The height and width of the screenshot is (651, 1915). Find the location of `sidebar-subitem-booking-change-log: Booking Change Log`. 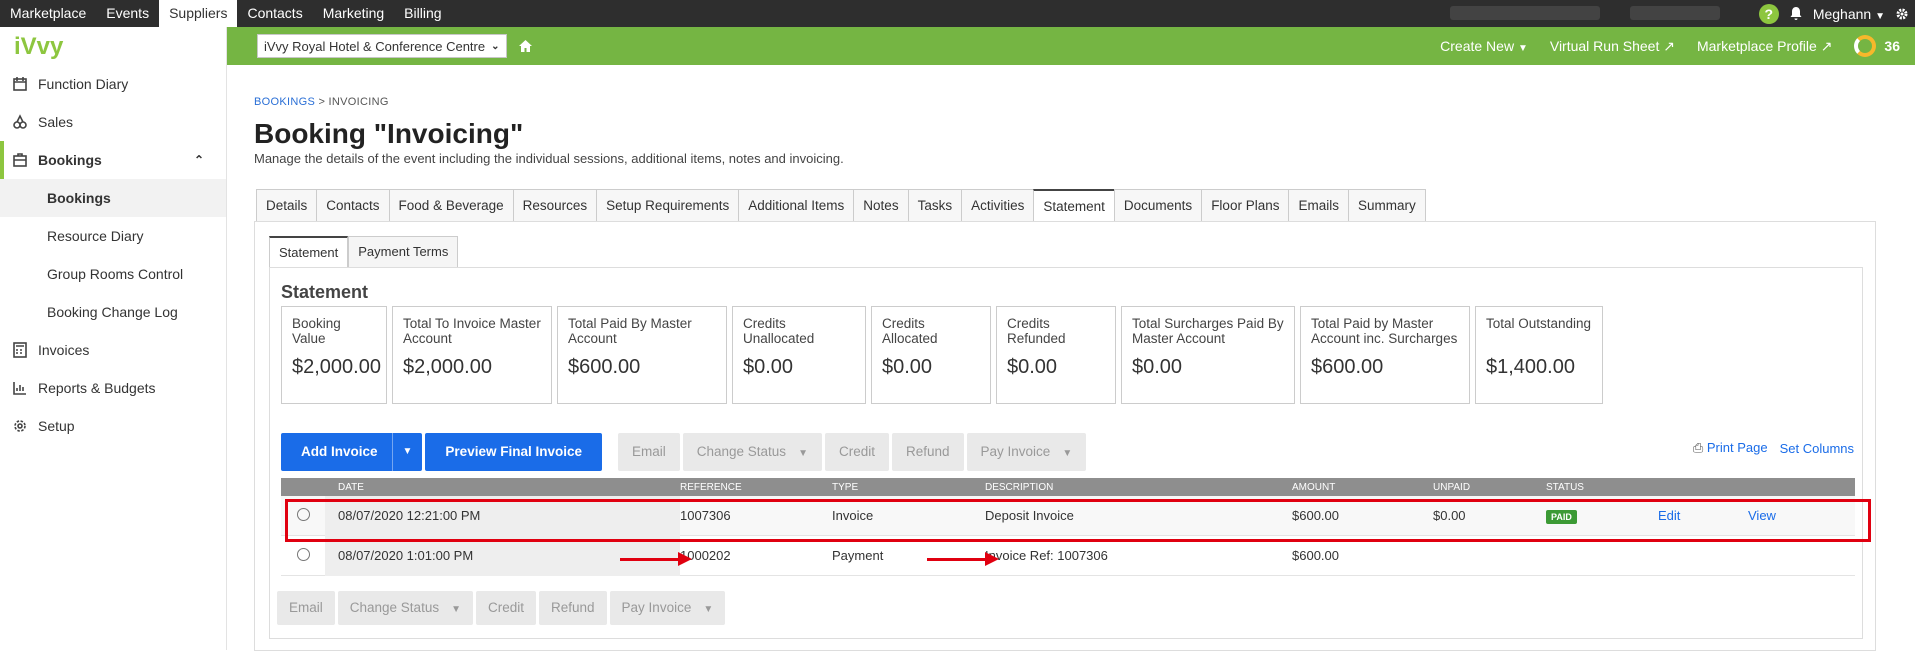

sidebar-subitem-booking-change-log: Booking Change Log is located at coordinates (113, 312).